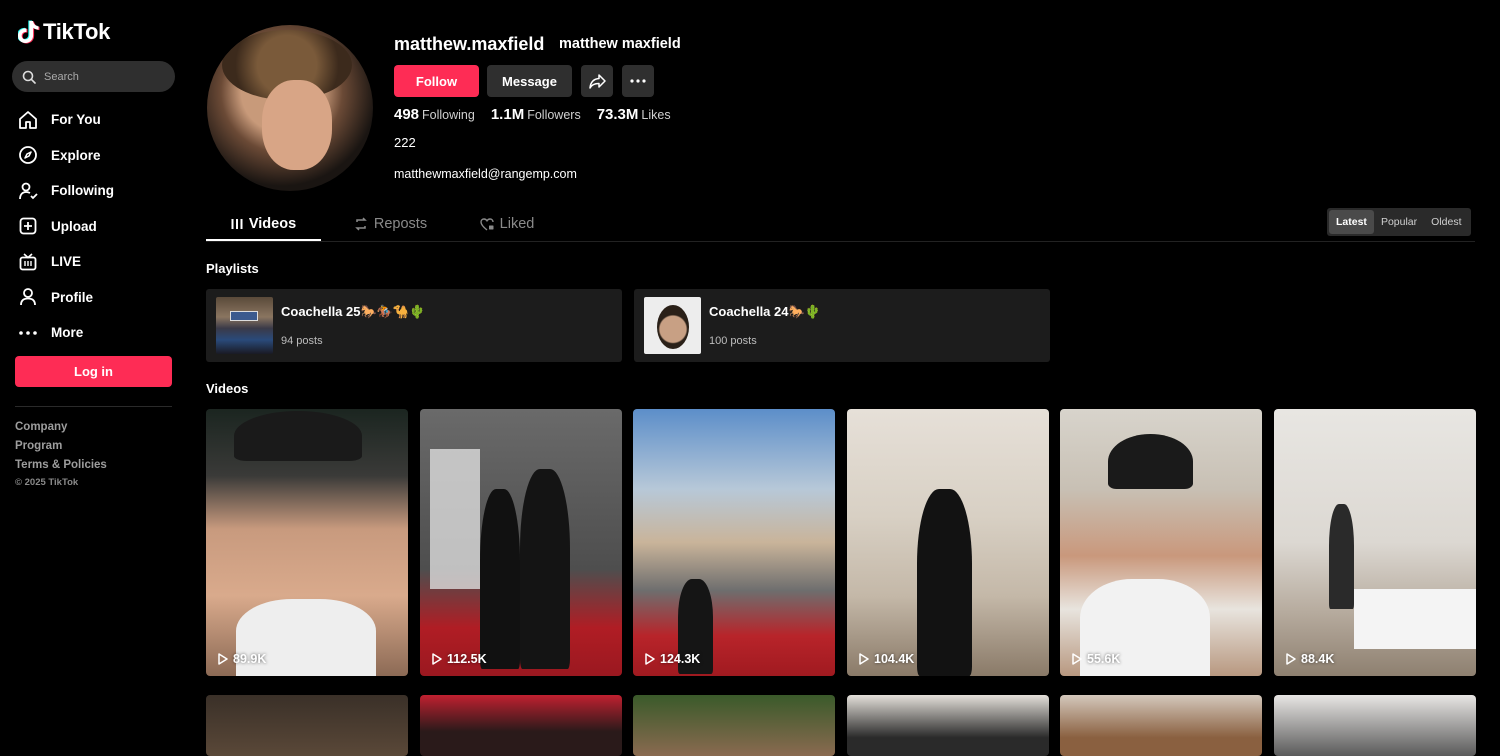 The height and width of the screenshot is (756, 1500). Describe the element at coordinates (948, 542) in the screenshot. I see `video-thumbnail: 104.4K` at that location.